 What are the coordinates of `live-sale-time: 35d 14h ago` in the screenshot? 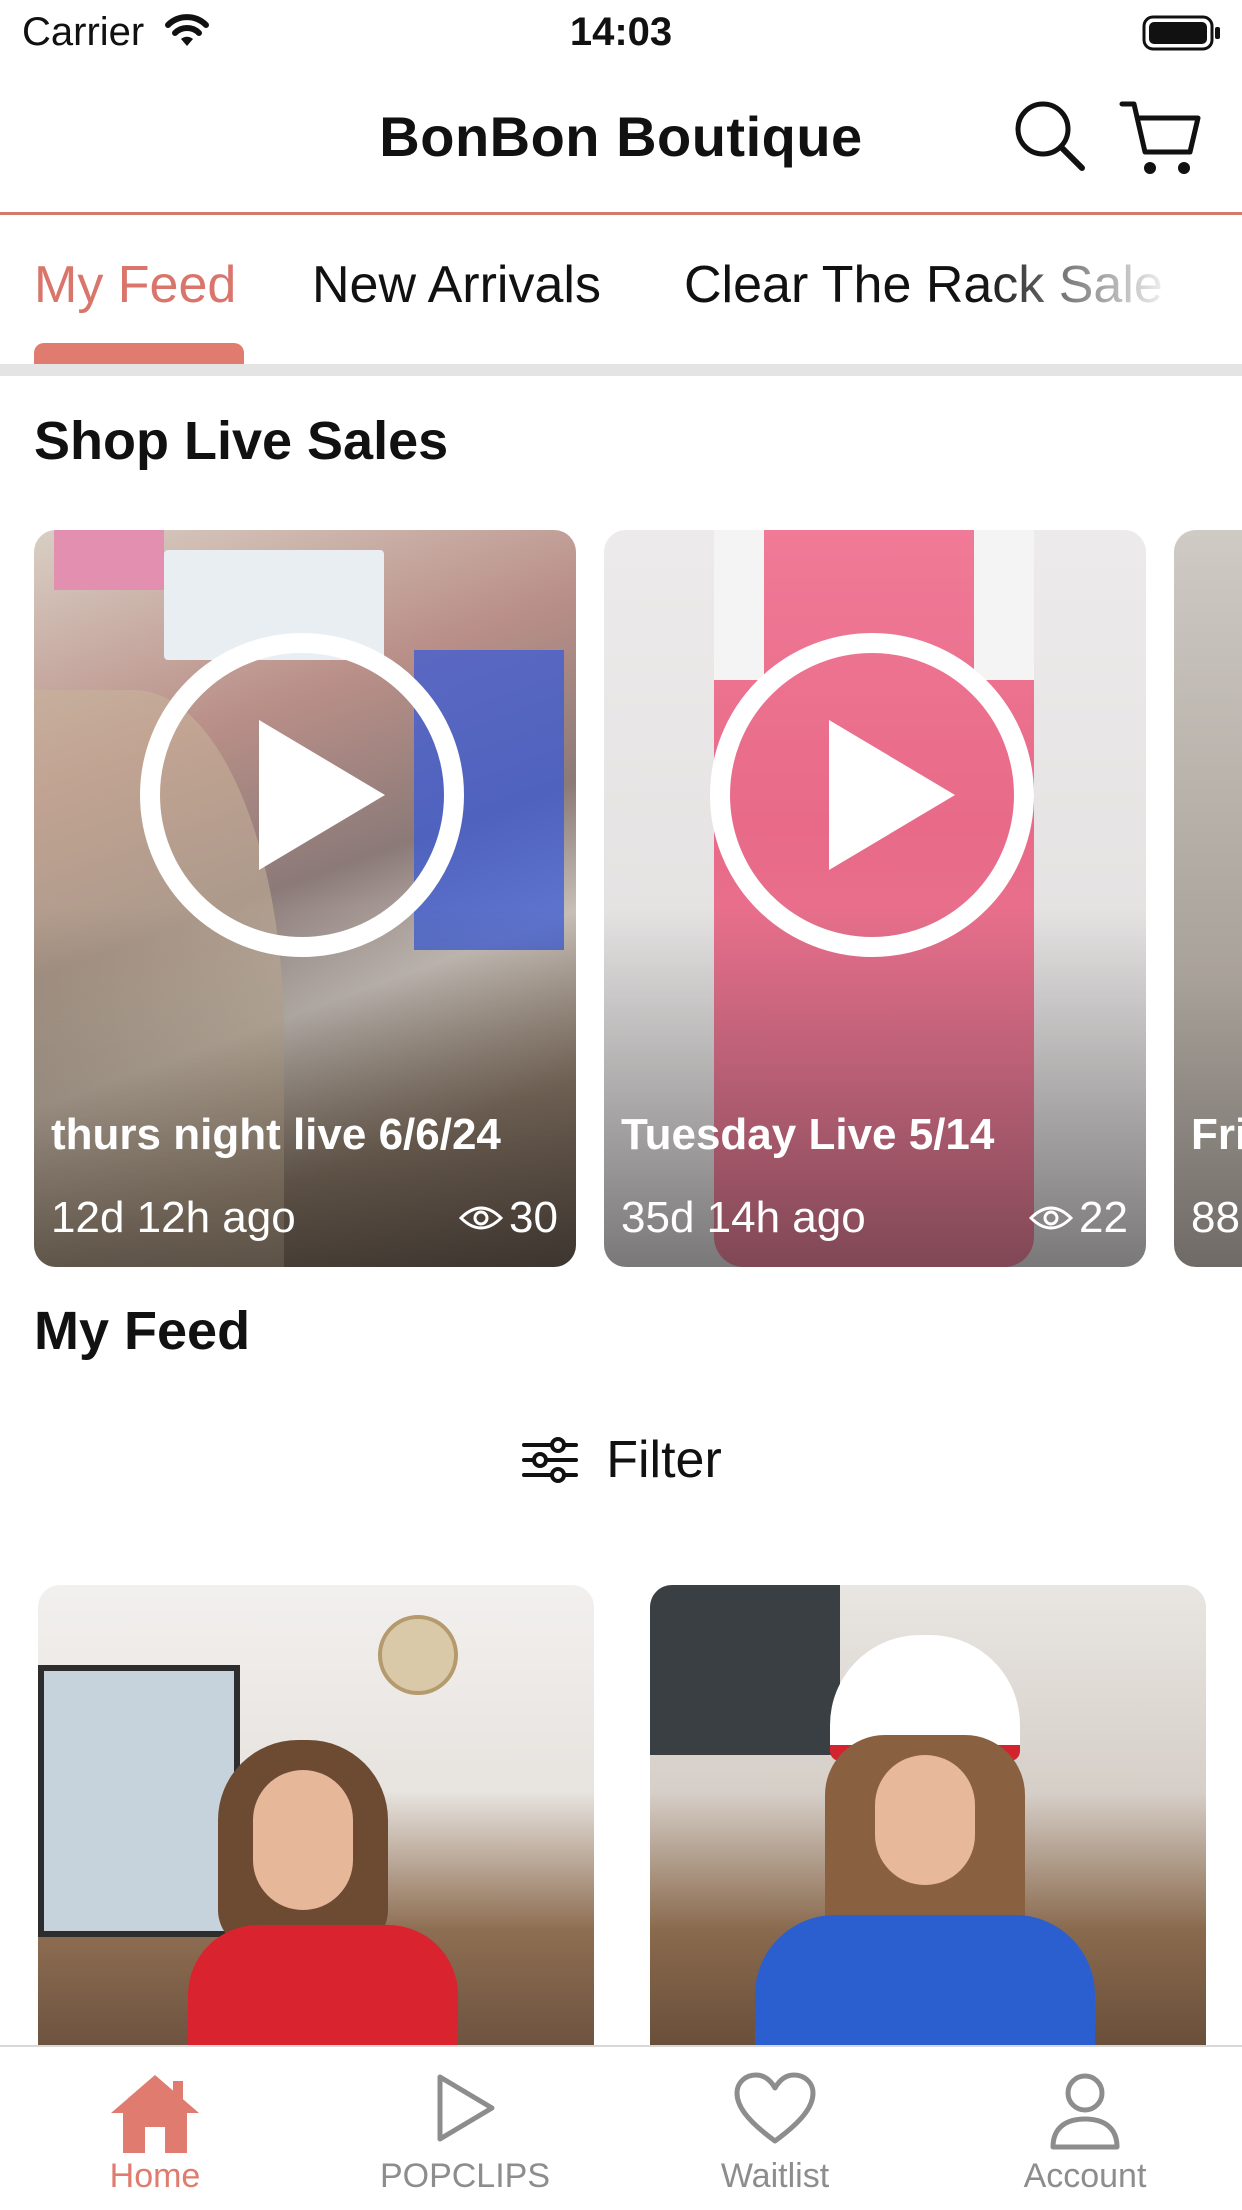 It's located at (743, 1217).